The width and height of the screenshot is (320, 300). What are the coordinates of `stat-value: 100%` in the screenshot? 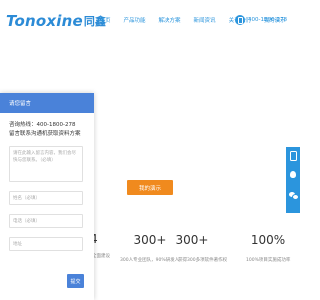 It's located at (268, 240).